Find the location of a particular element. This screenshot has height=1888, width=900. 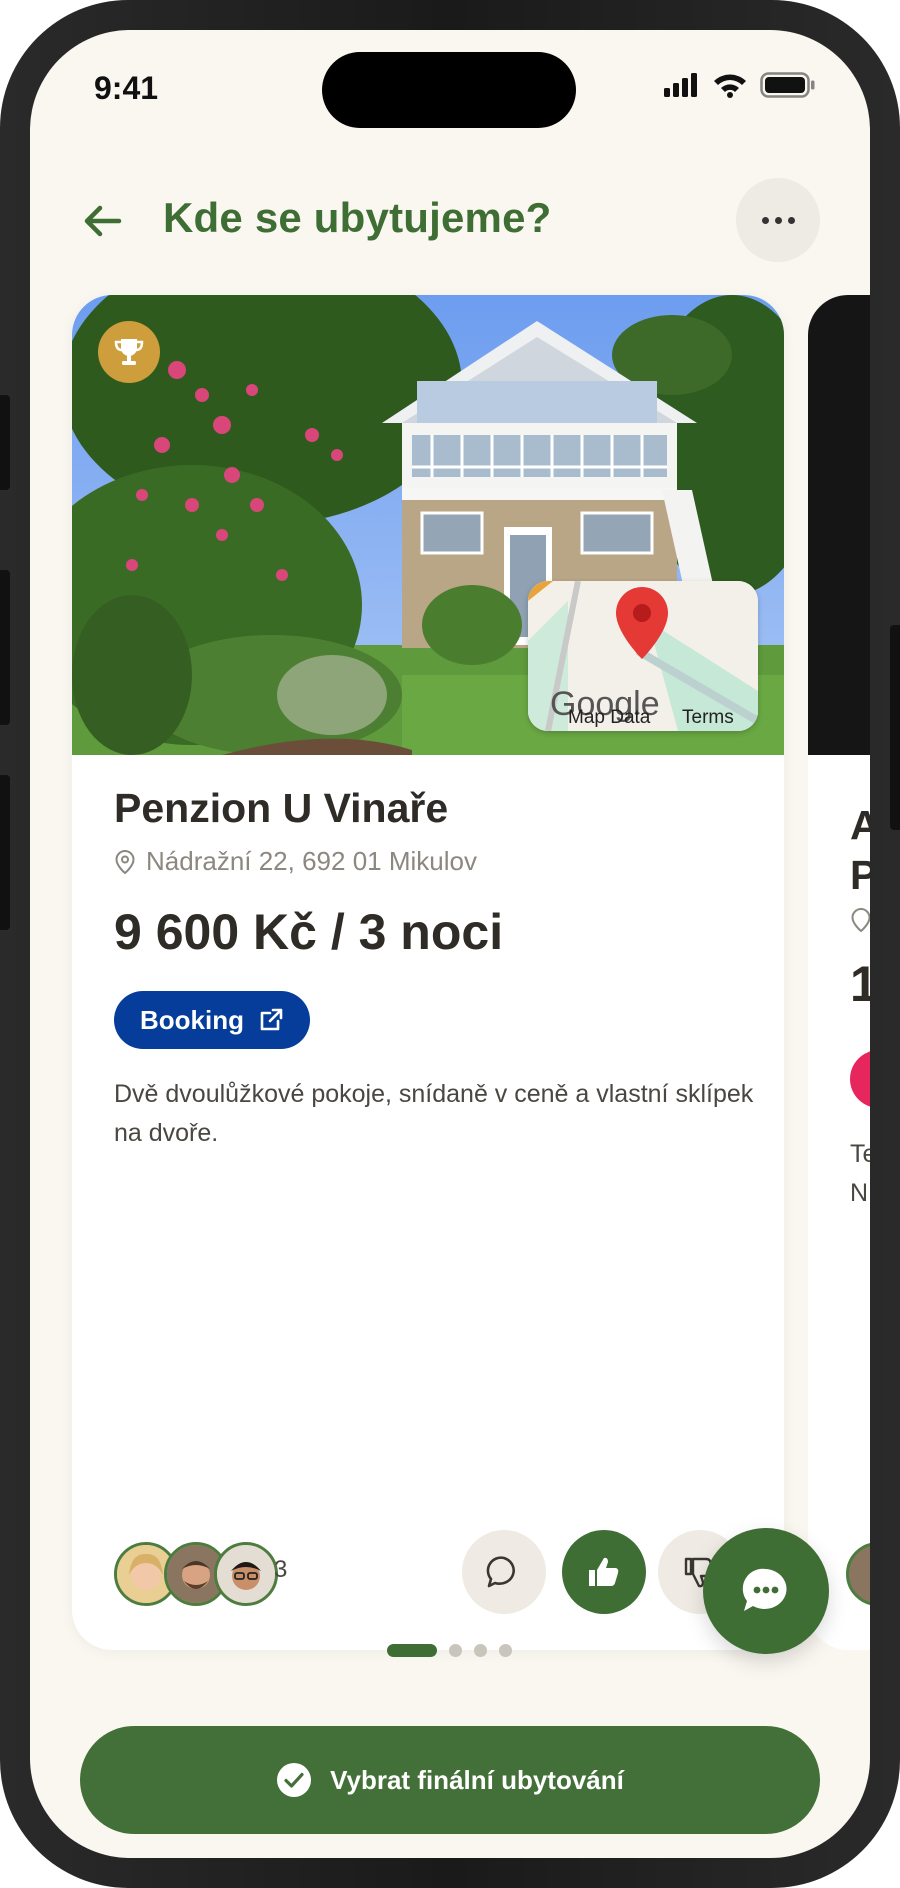

page-title: Kde se ubytujeme? is located at coordinates (357, 217).